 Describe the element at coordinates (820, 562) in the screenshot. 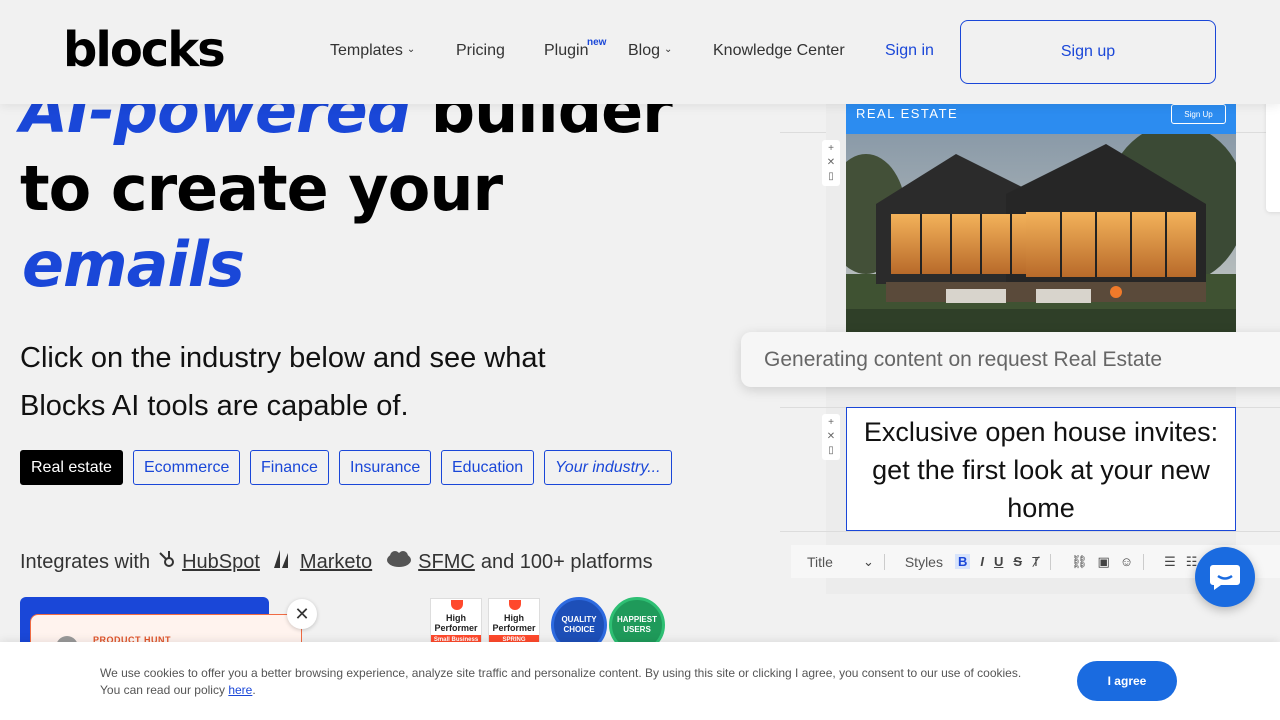

I see `format-title-dropdown: Title` at that location.